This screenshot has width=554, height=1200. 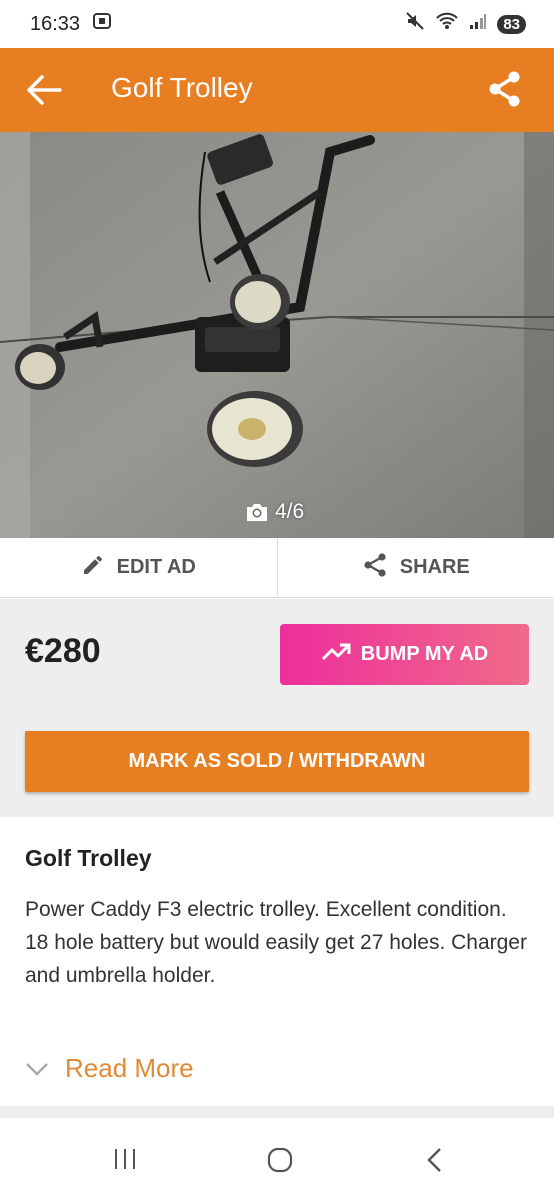 I want to click on read-more-label: Read More, so click(x=129, y=1068).